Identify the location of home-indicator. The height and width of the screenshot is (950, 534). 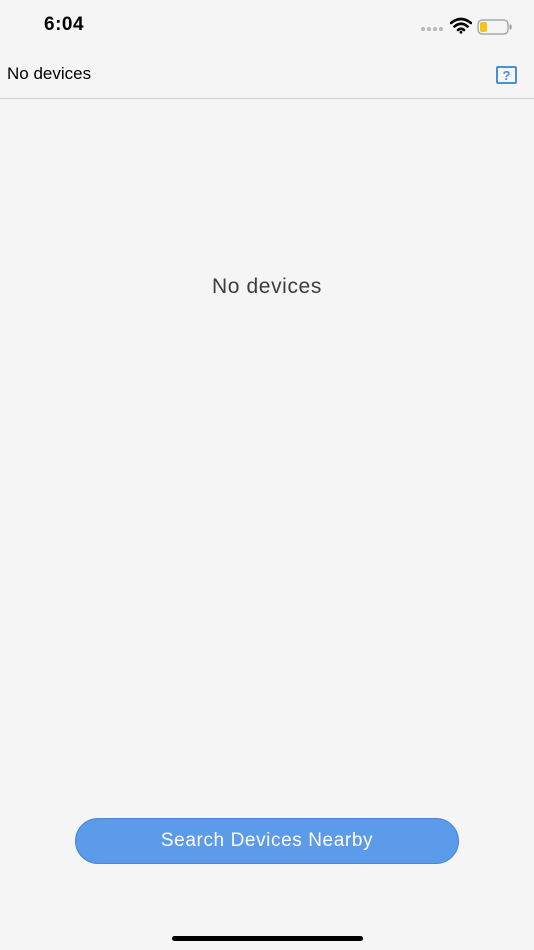
(267, 938).